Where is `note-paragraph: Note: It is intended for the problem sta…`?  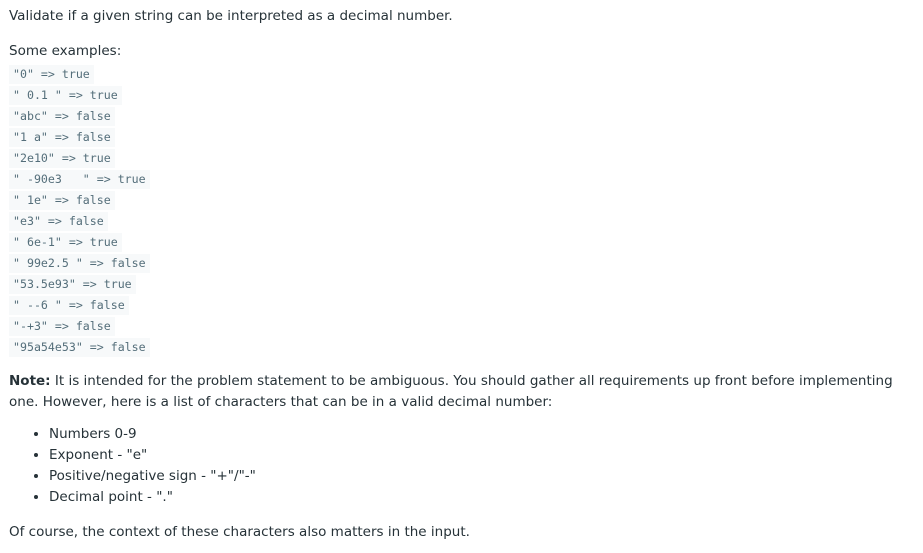 note-paragraph: Note: It is intended for the problem sta… is located at coordinates (461, 392).